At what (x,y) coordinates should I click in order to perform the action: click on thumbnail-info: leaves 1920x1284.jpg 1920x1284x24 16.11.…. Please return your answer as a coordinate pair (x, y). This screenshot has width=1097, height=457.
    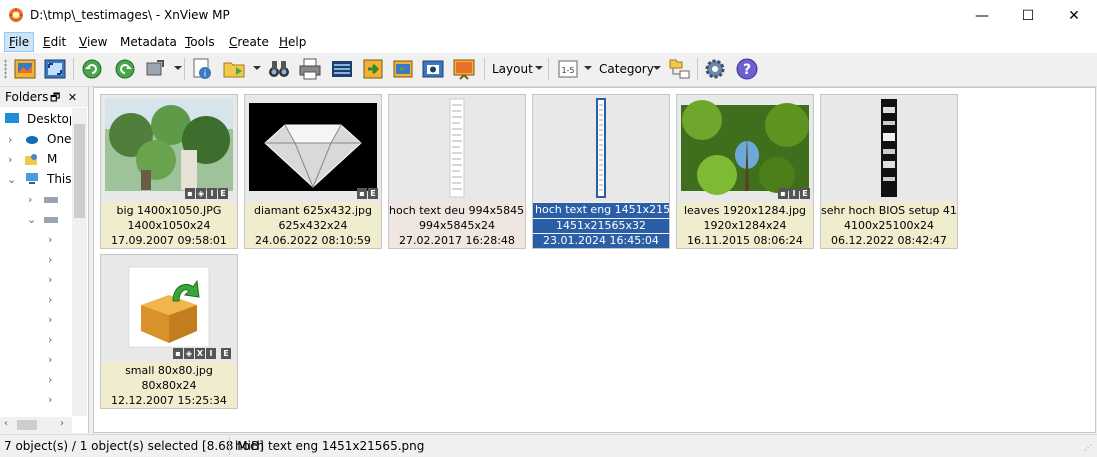
    Looking at the image, I should click on (745, 225).